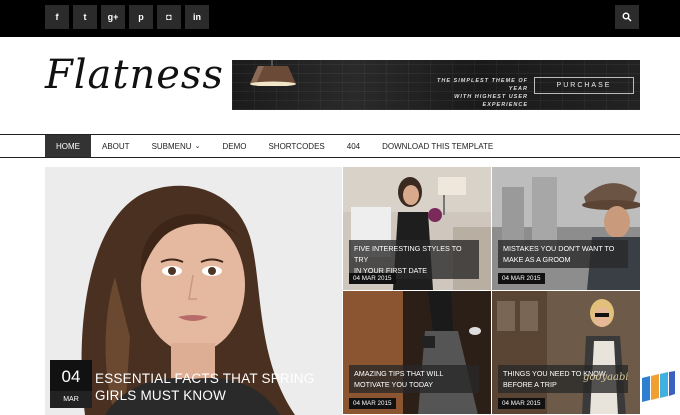  Describe the element at coordinates (134, 75) in the screenshot. I see `site-logo: Flatness` at that location.